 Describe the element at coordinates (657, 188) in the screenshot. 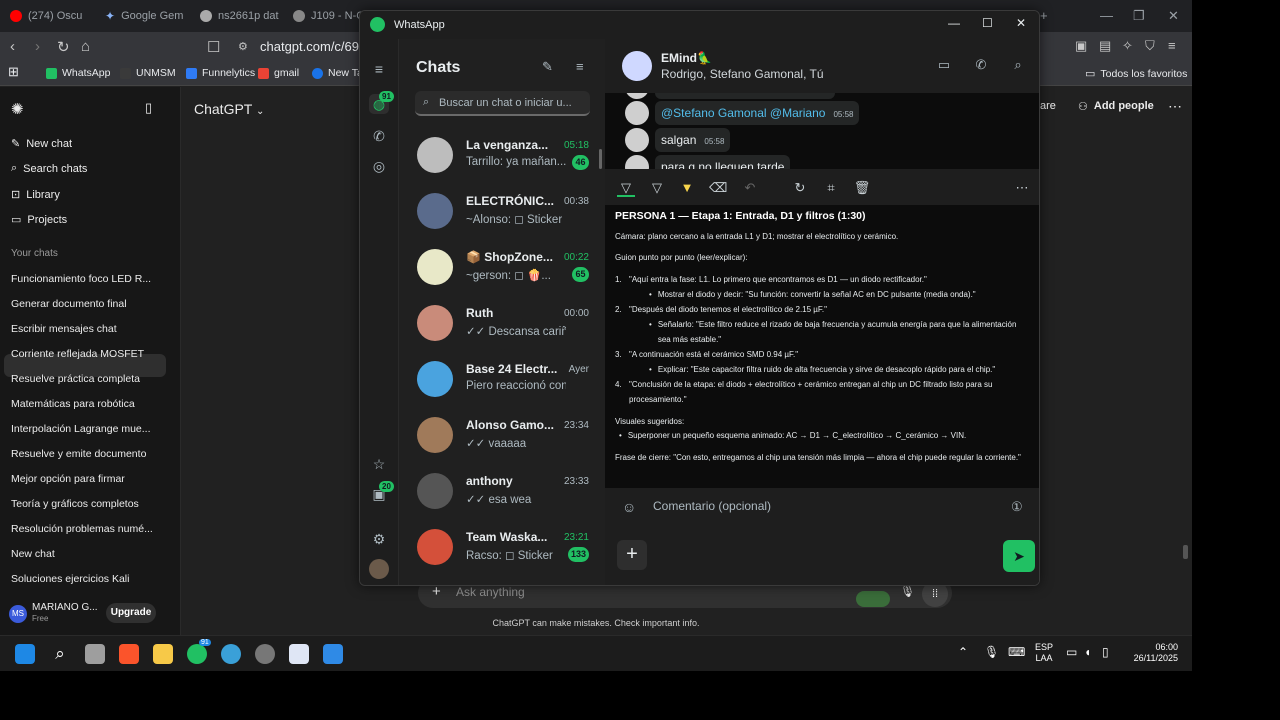

I see `marker-icon: ▽` at that location.